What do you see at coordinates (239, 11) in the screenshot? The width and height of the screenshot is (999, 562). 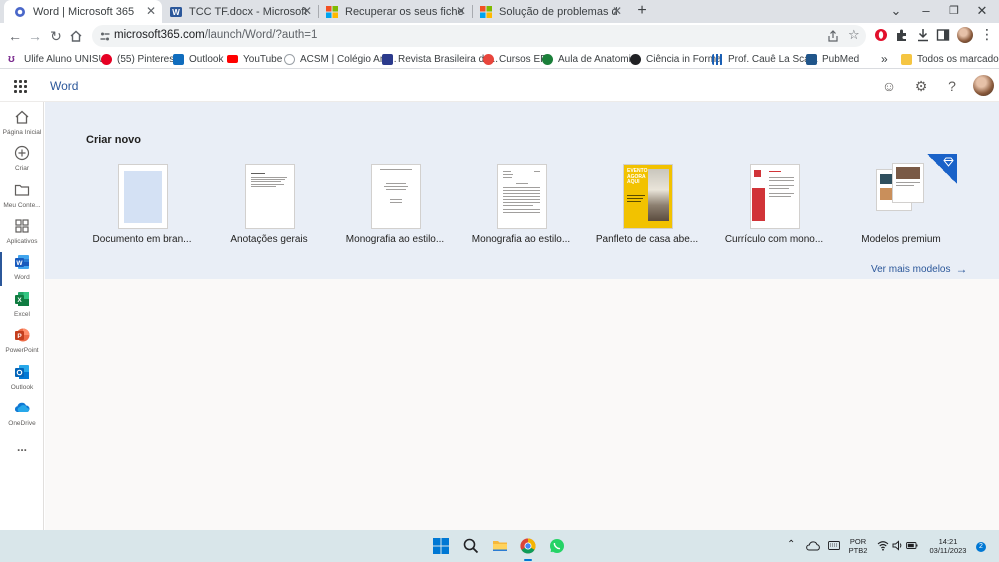 I see `tab-tcc-word: W TCC TF.docx - Microsoft Word Online ✕` at bounding box center [239, 11].